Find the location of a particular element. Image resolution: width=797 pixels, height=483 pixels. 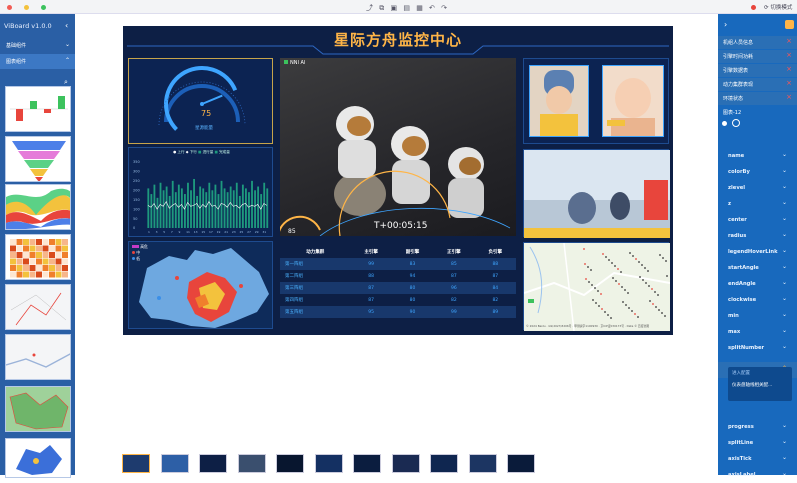

prop-endangle: endAngle ⌄ is located at coordinates (757, 284).